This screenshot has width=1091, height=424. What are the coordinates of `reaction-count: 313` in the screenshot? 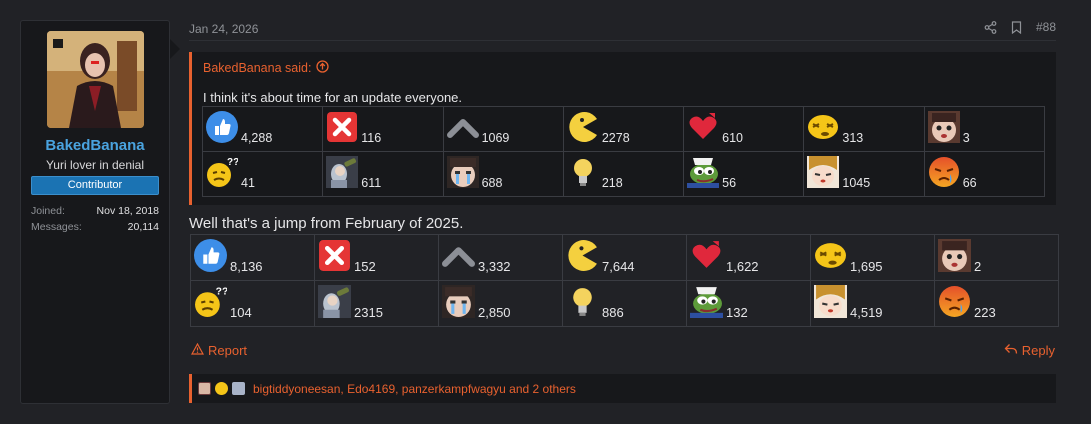 It's located at (853, 138).